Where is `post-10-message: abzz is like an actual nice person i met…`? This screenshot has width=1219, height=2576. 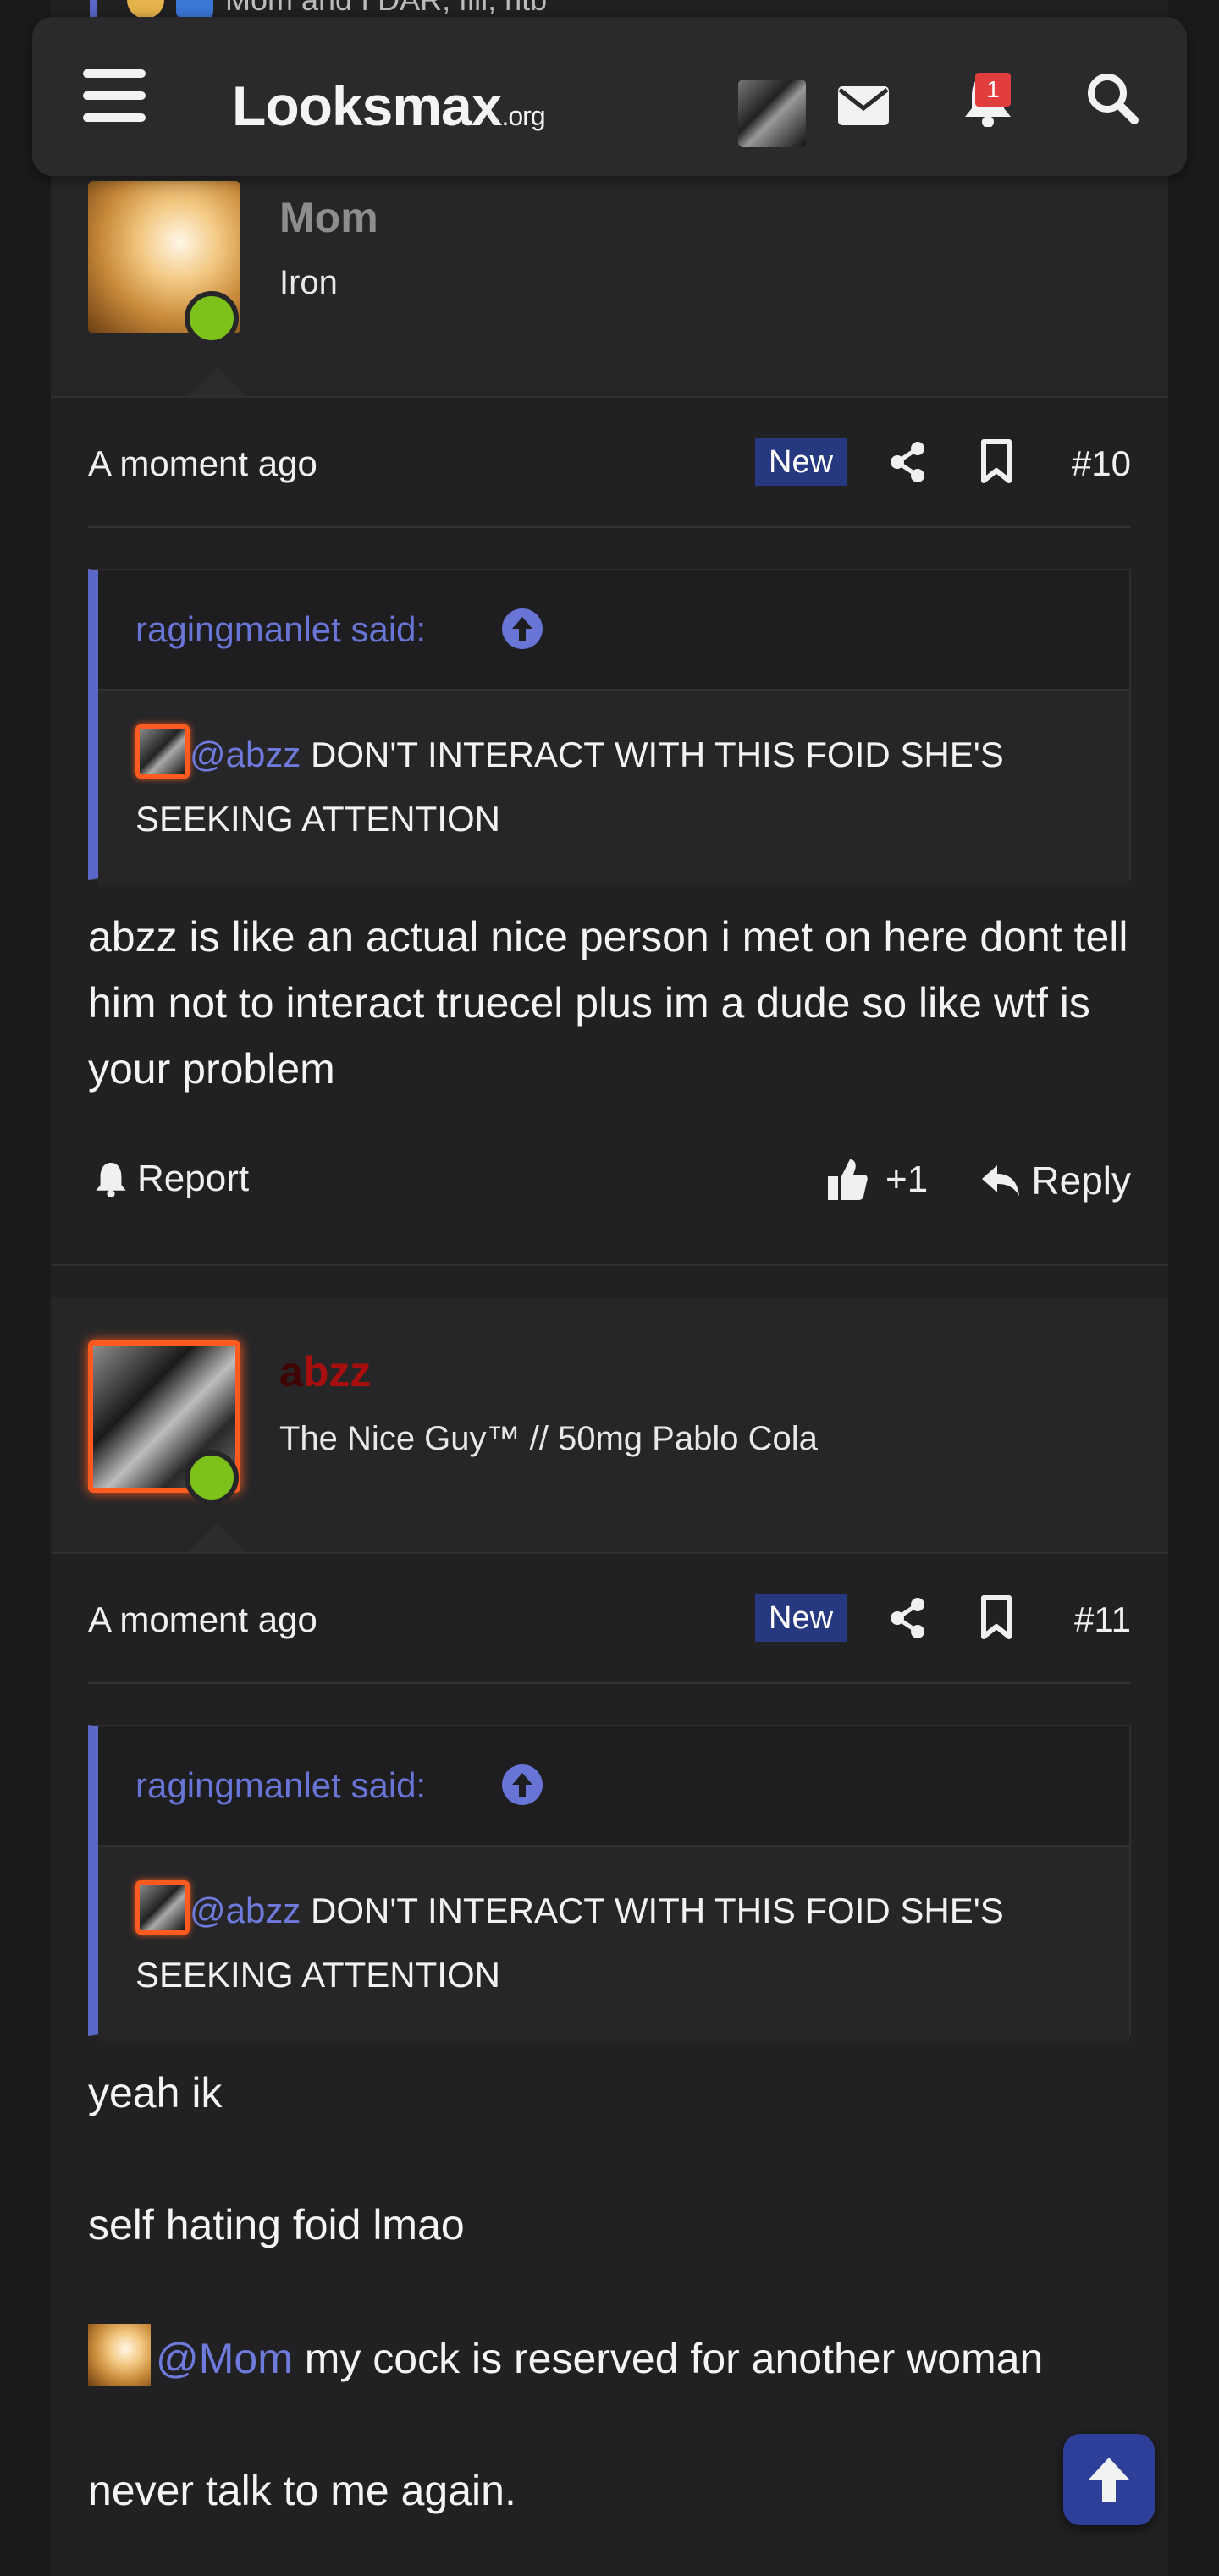
post-10-message: abzz is like an actual nice person i met… is located at coordinates (608, 1003).